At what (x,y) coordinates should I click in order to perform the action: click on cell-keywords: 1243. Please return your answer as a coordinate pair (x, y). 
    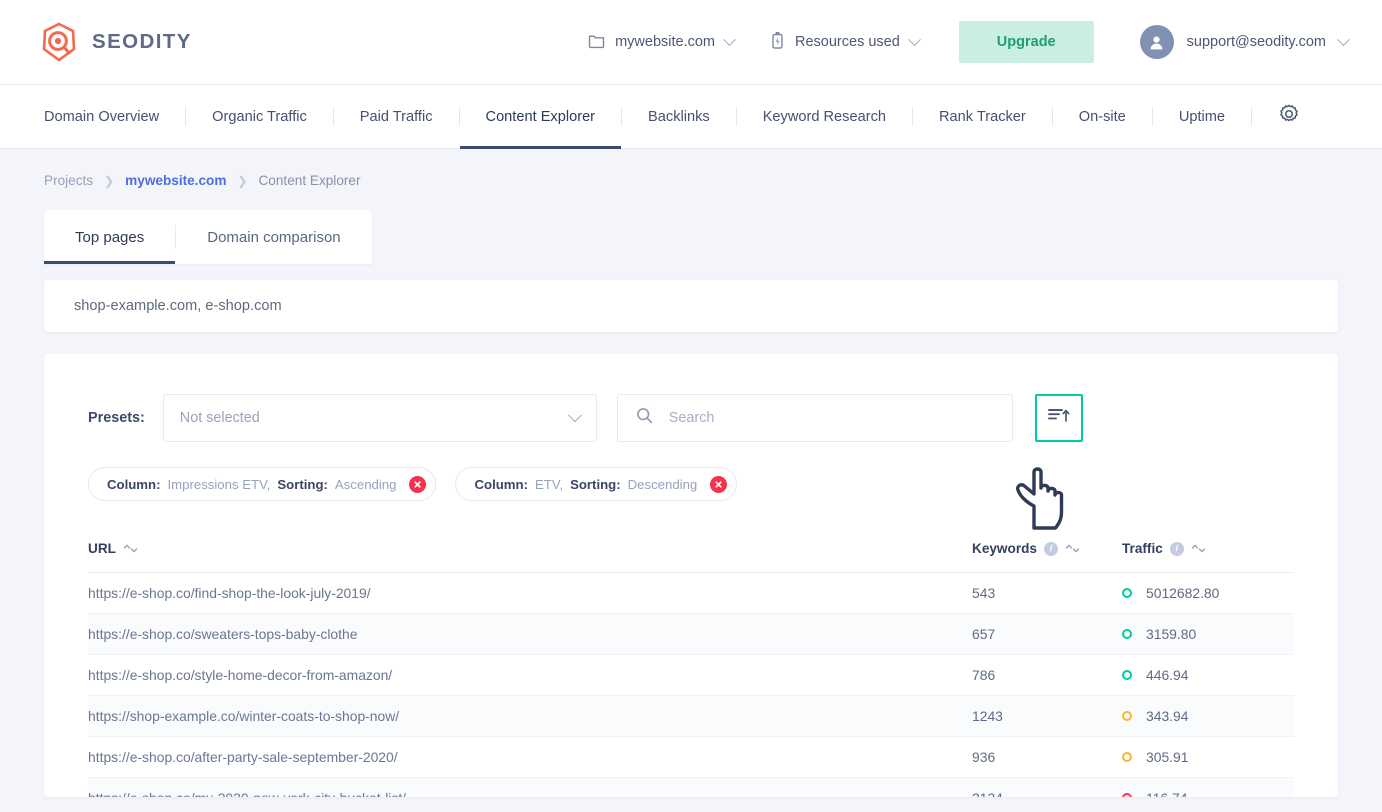
    Looking at the image, I should click on (1047, 716).